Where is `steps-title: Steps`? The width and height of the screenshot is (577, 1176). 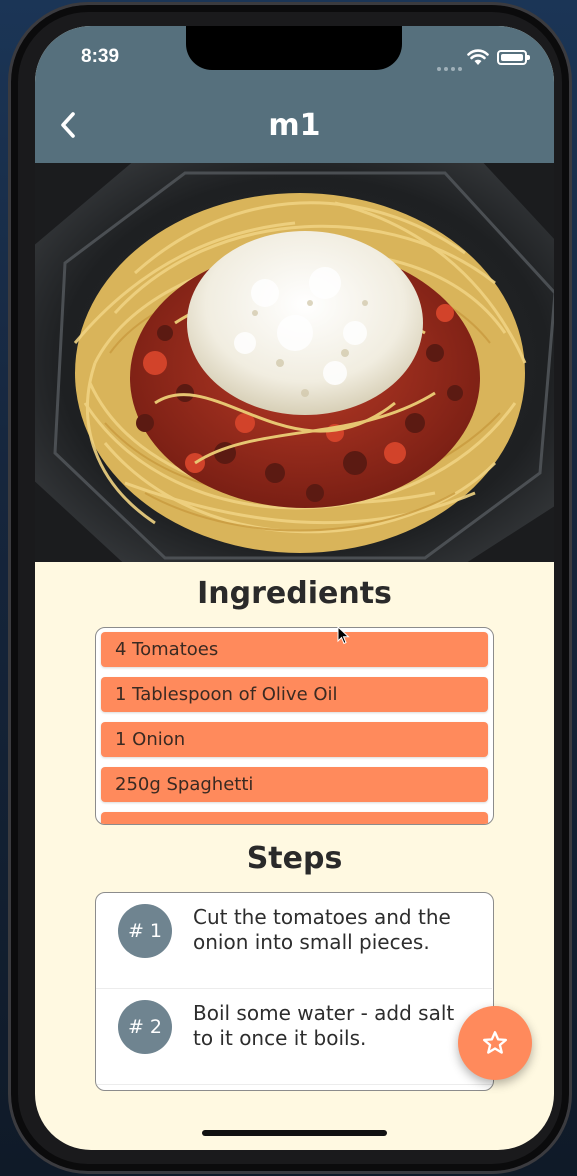 steps-title: Steps is located at coordinates (294, 858).